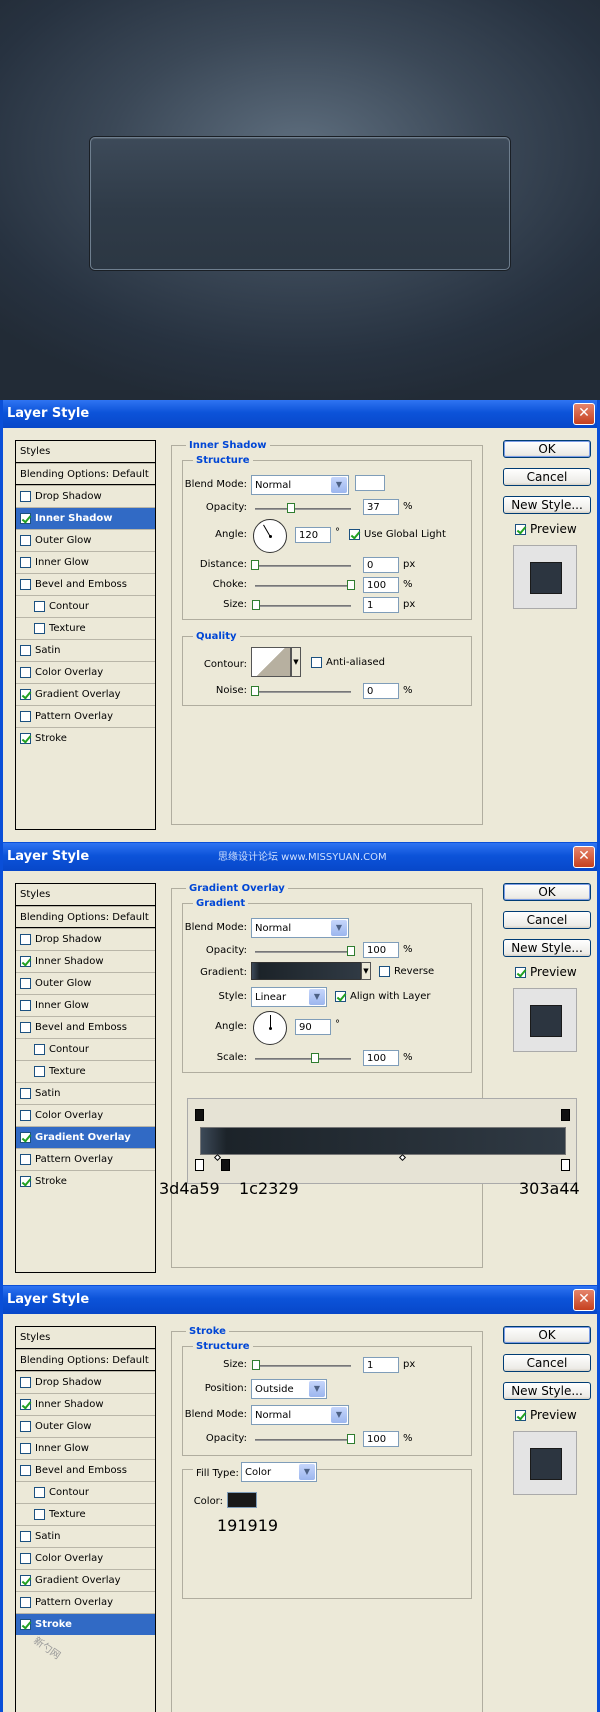  I want to click on opacity-slider-thumb, so click(290, 508).